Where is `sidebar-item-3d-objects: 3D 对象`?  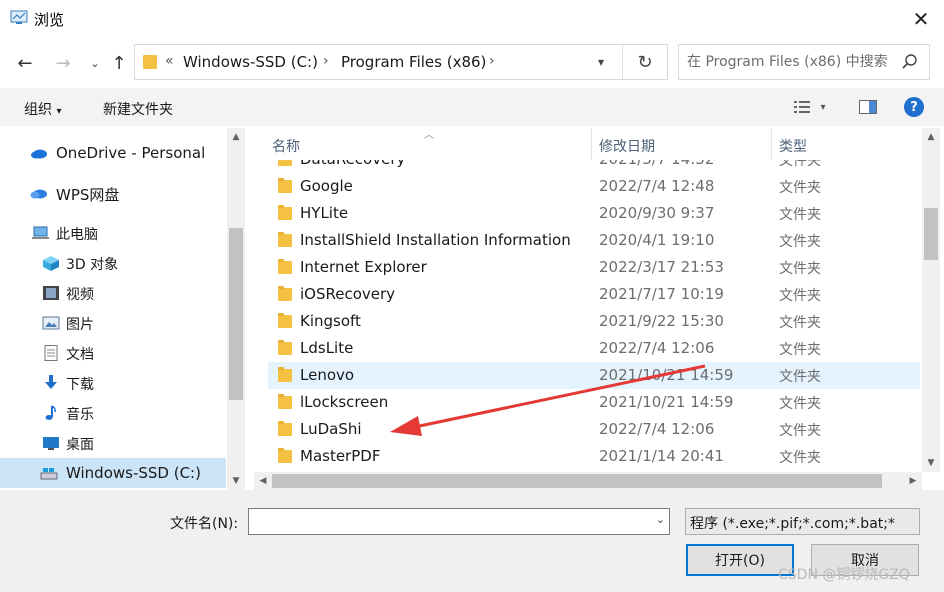 sidebar-item-3d-objects: 3D 对象 is located at coordinates (113, 263).